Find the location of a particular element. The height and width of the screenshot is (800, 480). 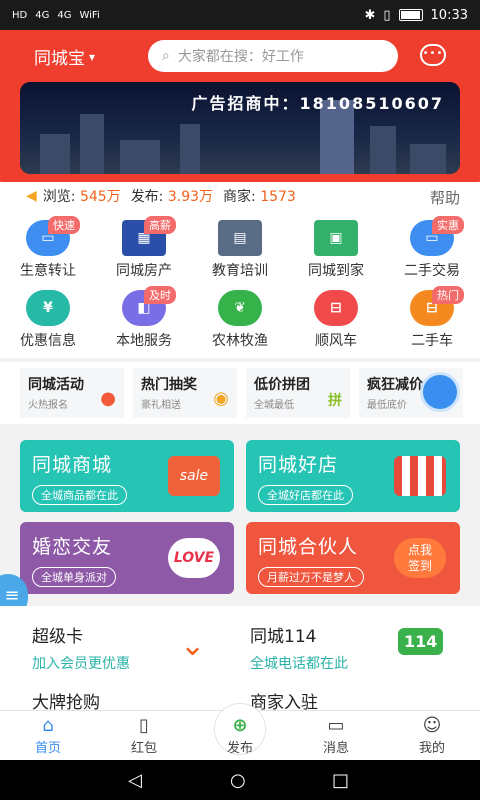

wifi-icon: WiFi is located at coordinates (89, 15).